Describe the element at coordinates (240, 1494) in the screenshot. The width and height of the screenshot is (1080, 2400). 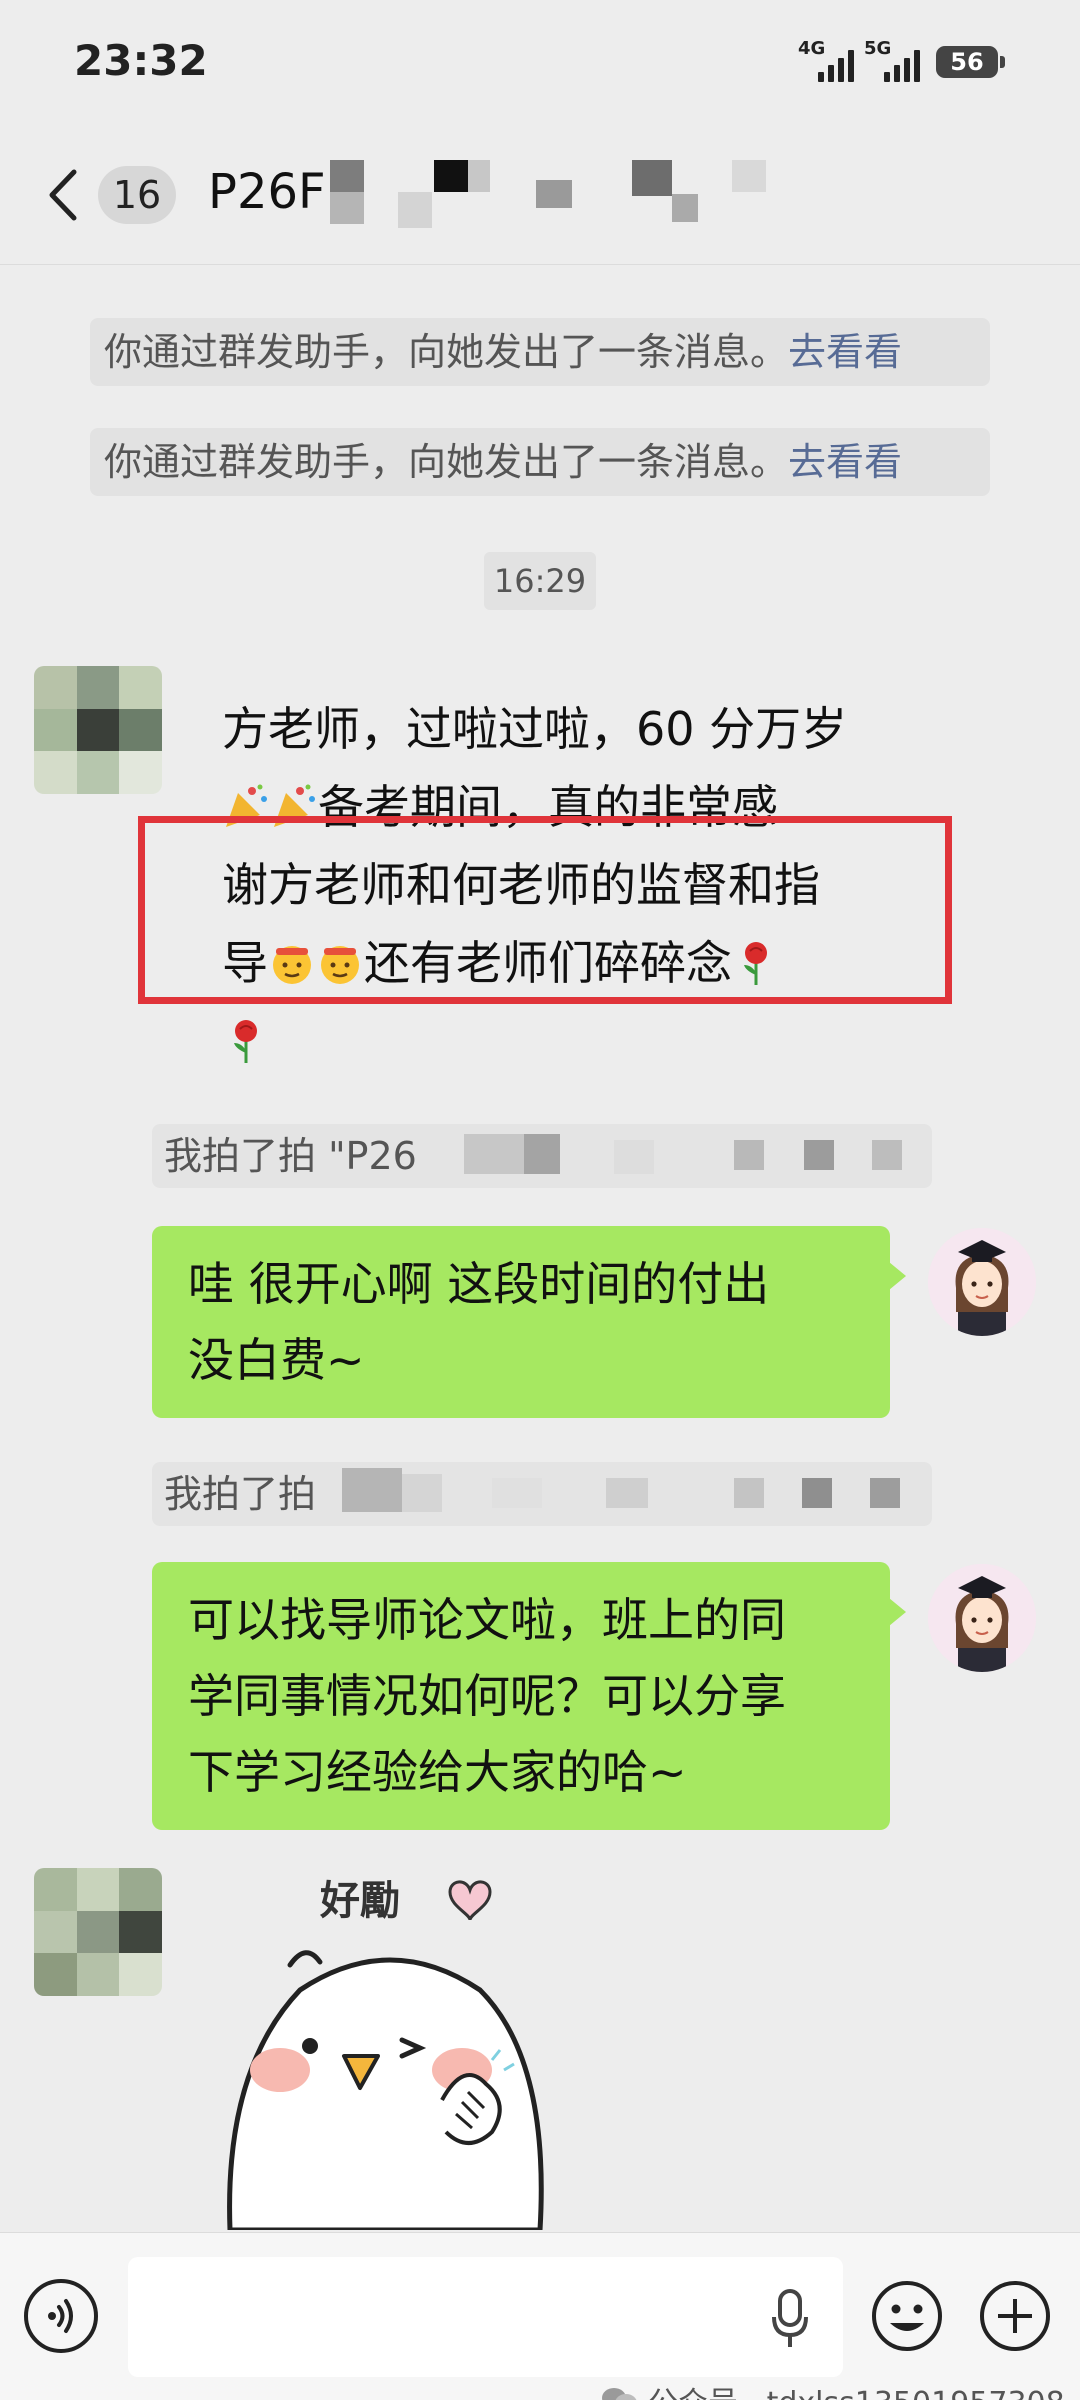
I see `pat-notice-text: 我拍了拍` at that location.